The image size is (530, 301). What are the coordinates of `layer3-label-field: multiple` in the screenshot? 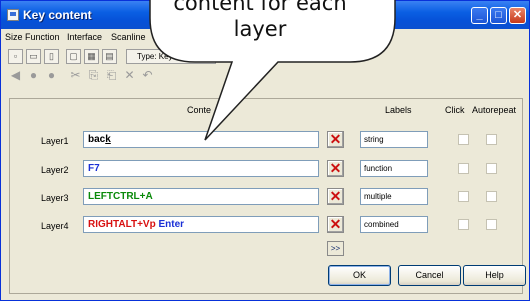 It's located at (394, 196).